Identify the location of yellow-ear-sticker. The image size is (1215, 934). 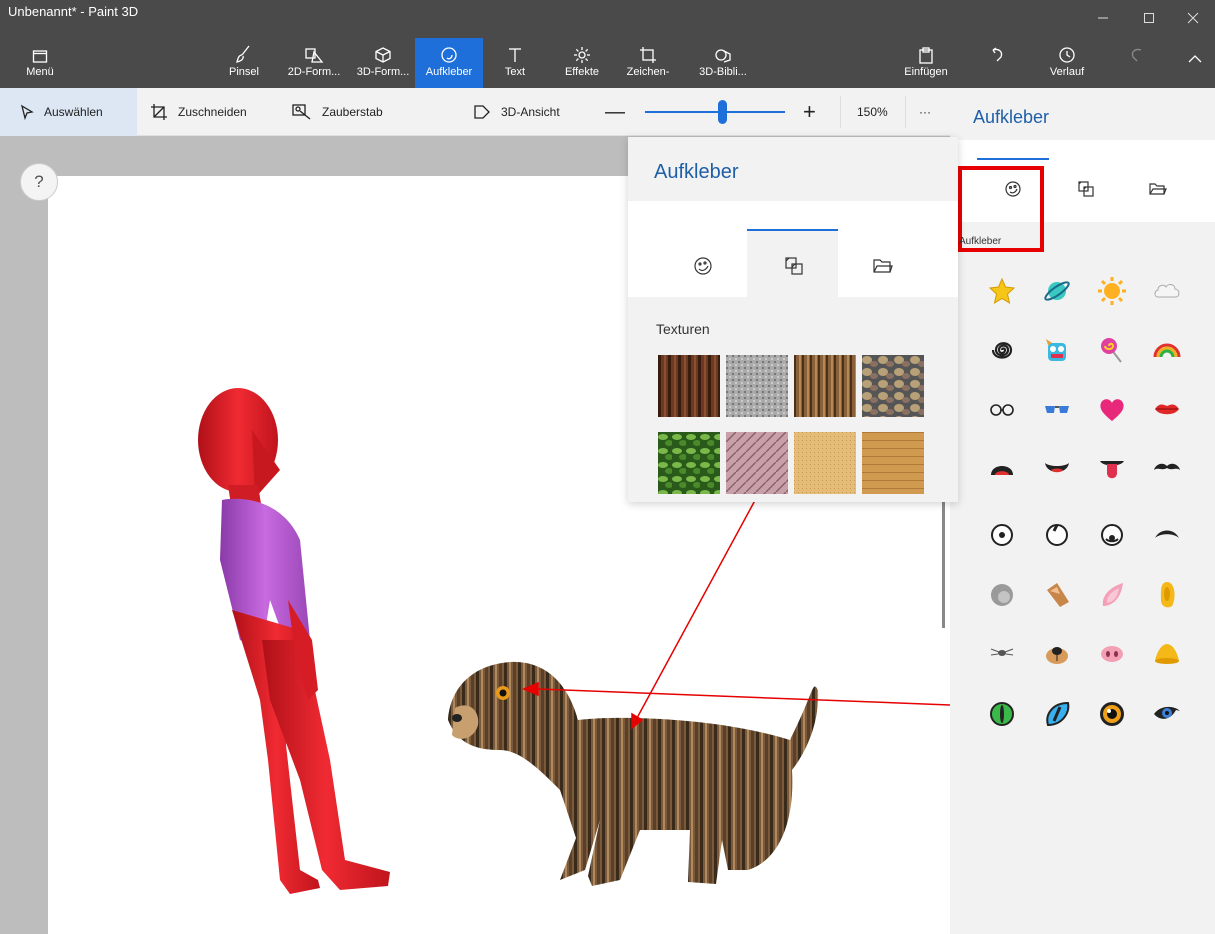
(1167, 595).